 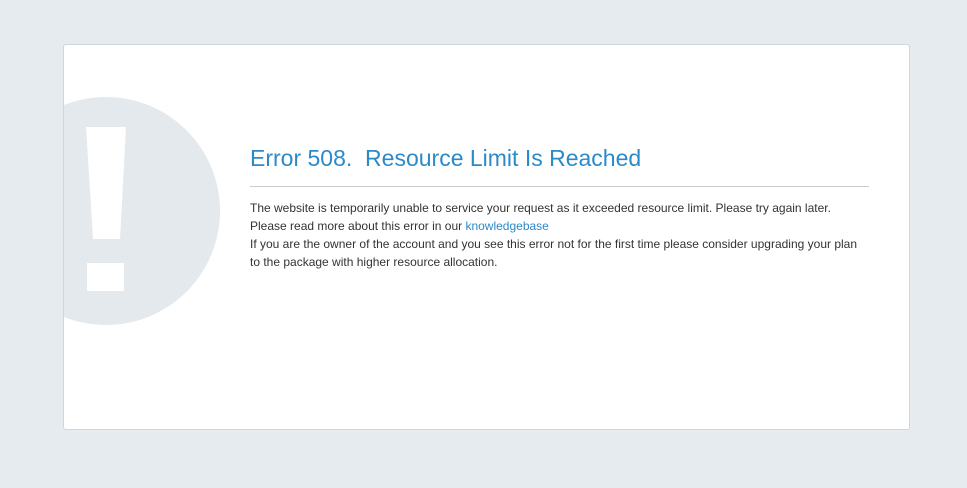 I want to click on exclamation-badge, so click(x=142, y=211).